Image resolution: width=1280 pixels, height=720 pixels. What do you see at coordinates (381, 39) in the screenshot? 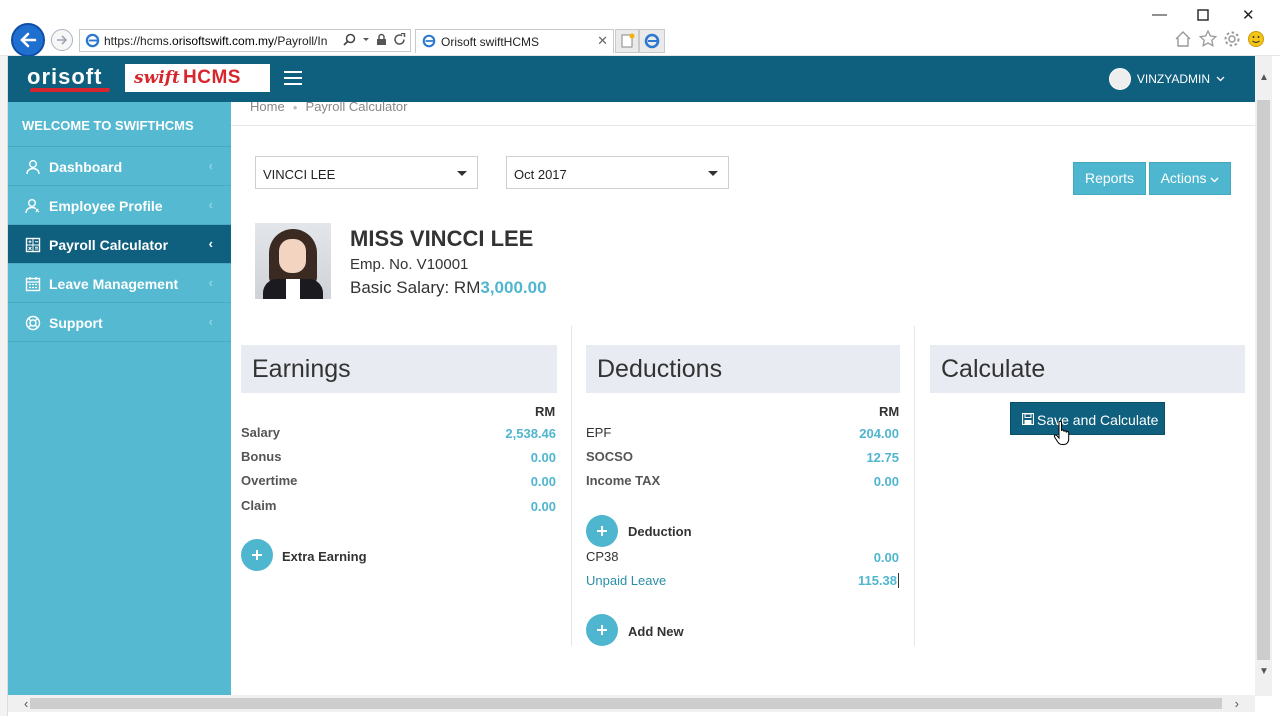
I see `lock-icon` at bounding box center [381, 39].